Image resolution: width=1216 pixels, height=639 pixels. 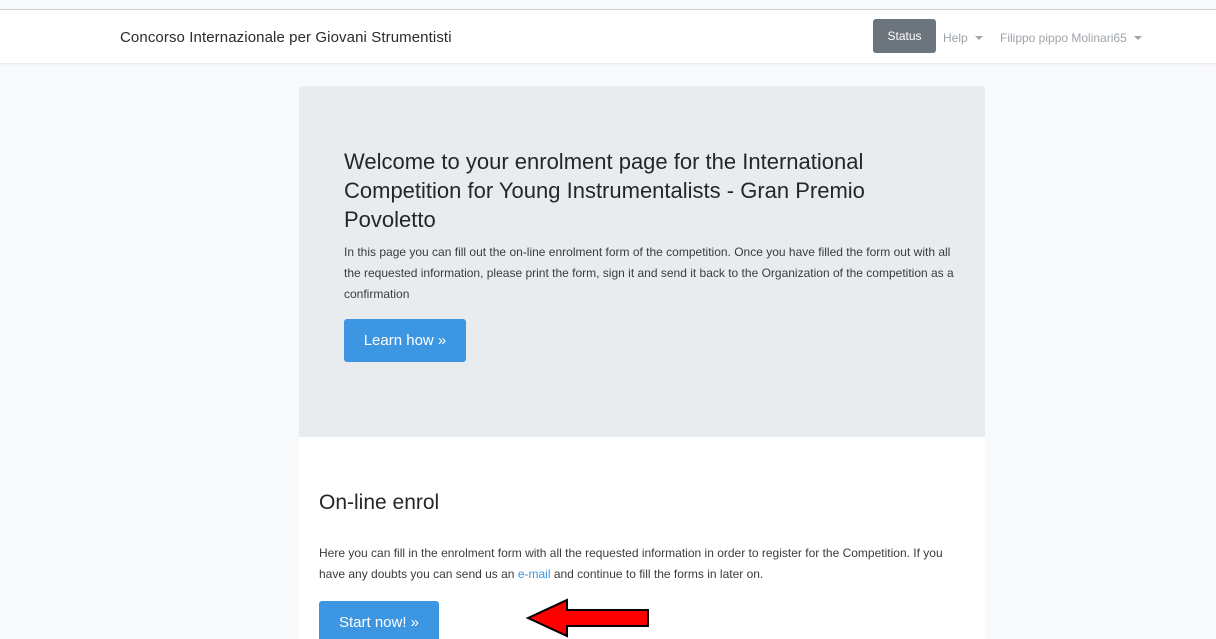 What do you see at coordinates (405, 340) in the screenshot?
I see `learn-how-button: Learn how »` at bounding box center [405, 340].